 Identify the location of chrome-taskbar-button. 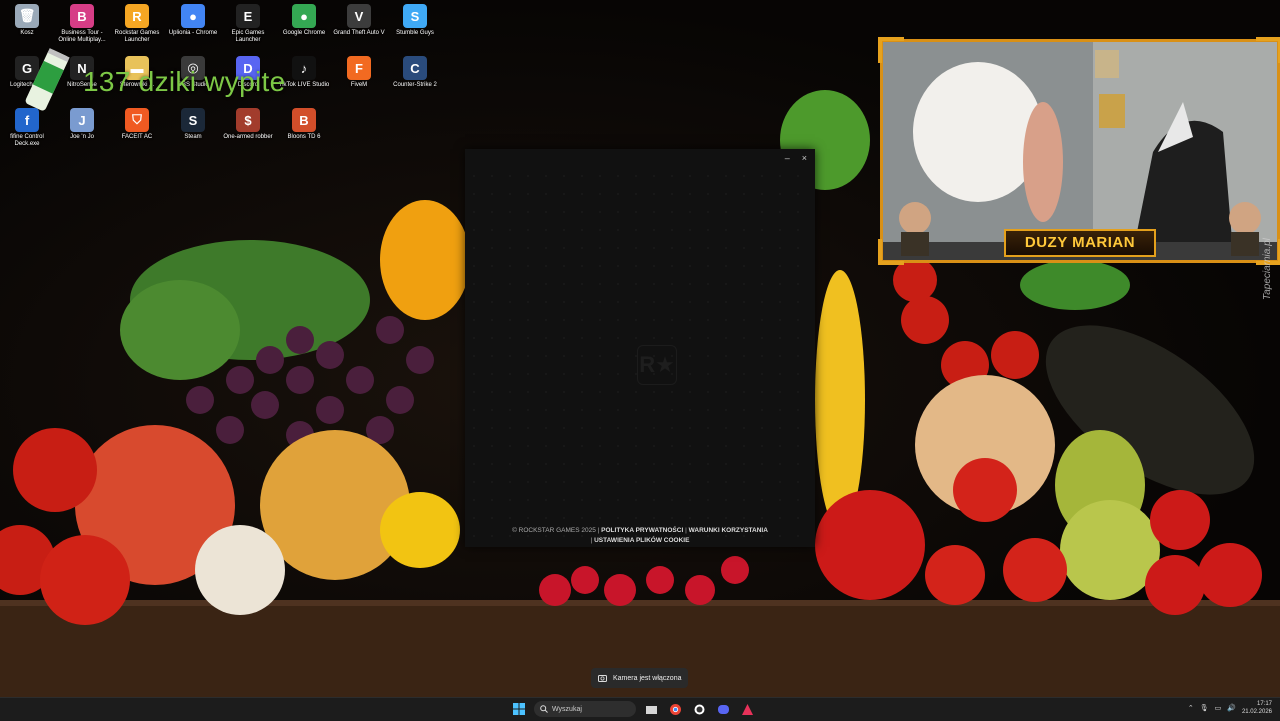
(675, 709).